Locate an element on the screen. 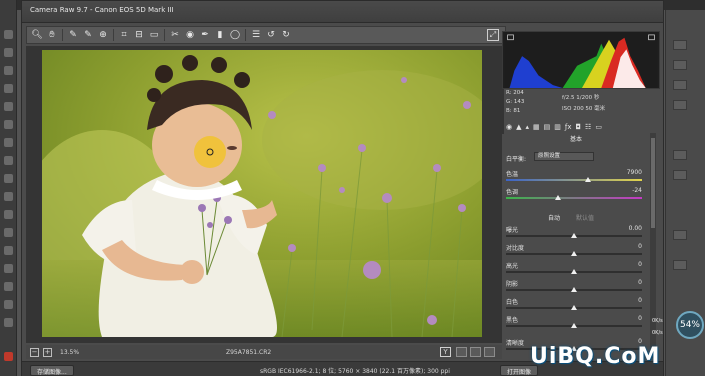 The image size is (705, 376). highlights-slider: 高光 0 is located at coordinates (574, 270).